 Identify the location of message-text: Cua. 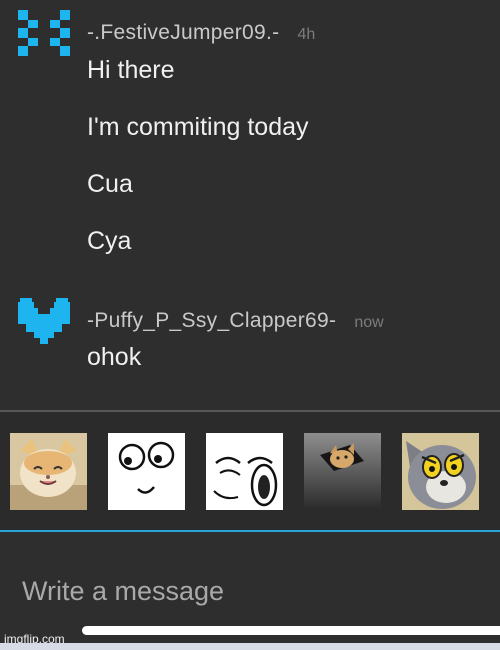
(110, 184).